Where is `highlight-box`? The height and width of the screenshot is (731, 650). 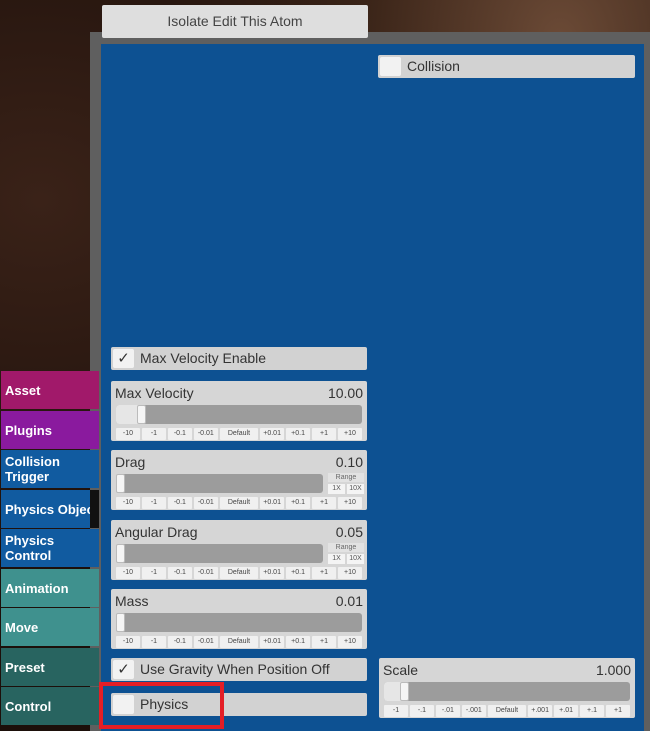 highlight-box is located at coordinates (161, 705).